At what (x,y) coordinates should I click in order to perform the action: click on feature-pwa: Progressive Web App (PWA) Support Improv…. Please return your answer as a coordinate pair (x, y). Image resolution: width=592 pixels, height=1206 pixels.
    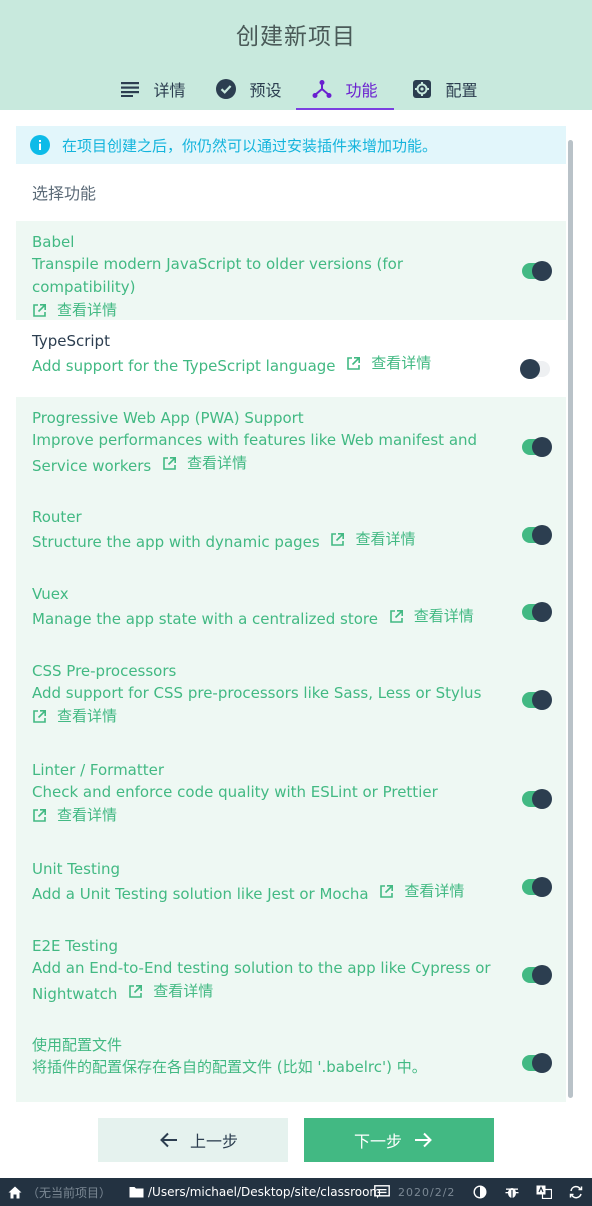
    Looking at the image, I should click on (291, 446).